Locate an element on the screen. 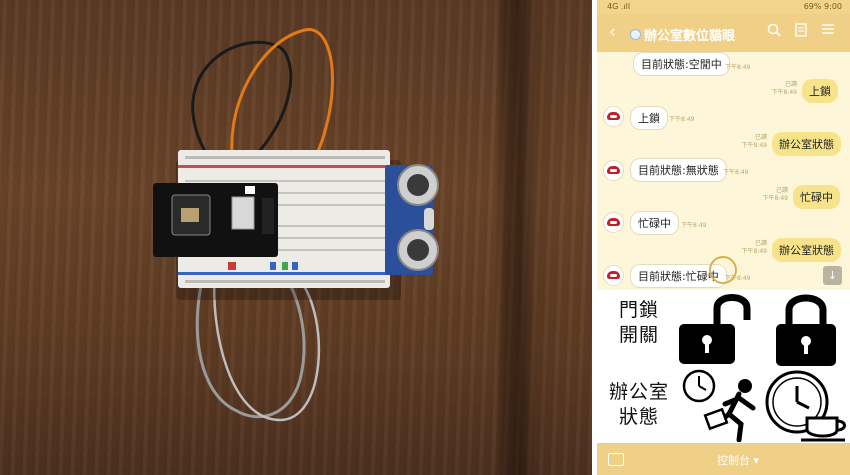 The height and width of the screenshot is (475, 850). locked-padlock-icon is located at coordinates (806, 329).